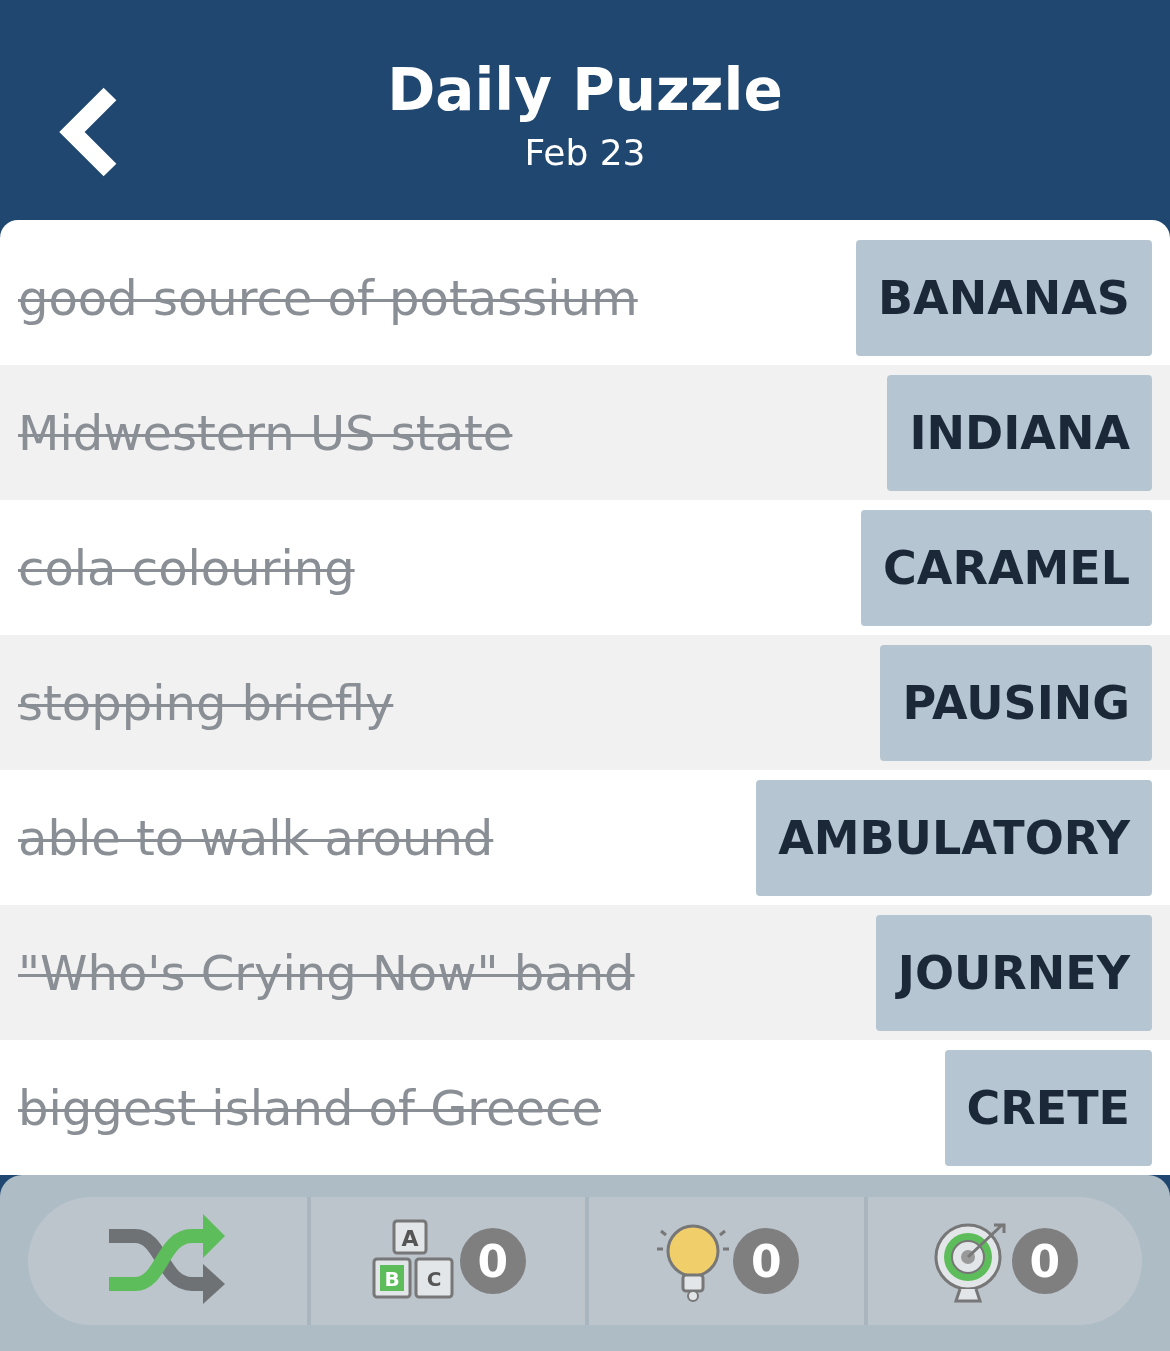 The width and height of the screenshot is (1170, 1351). What do you see at coordinates (309, 1107) in the screenshot?
I see `clue-text: biggest island of Greece` at bounding box center [309, 1107].